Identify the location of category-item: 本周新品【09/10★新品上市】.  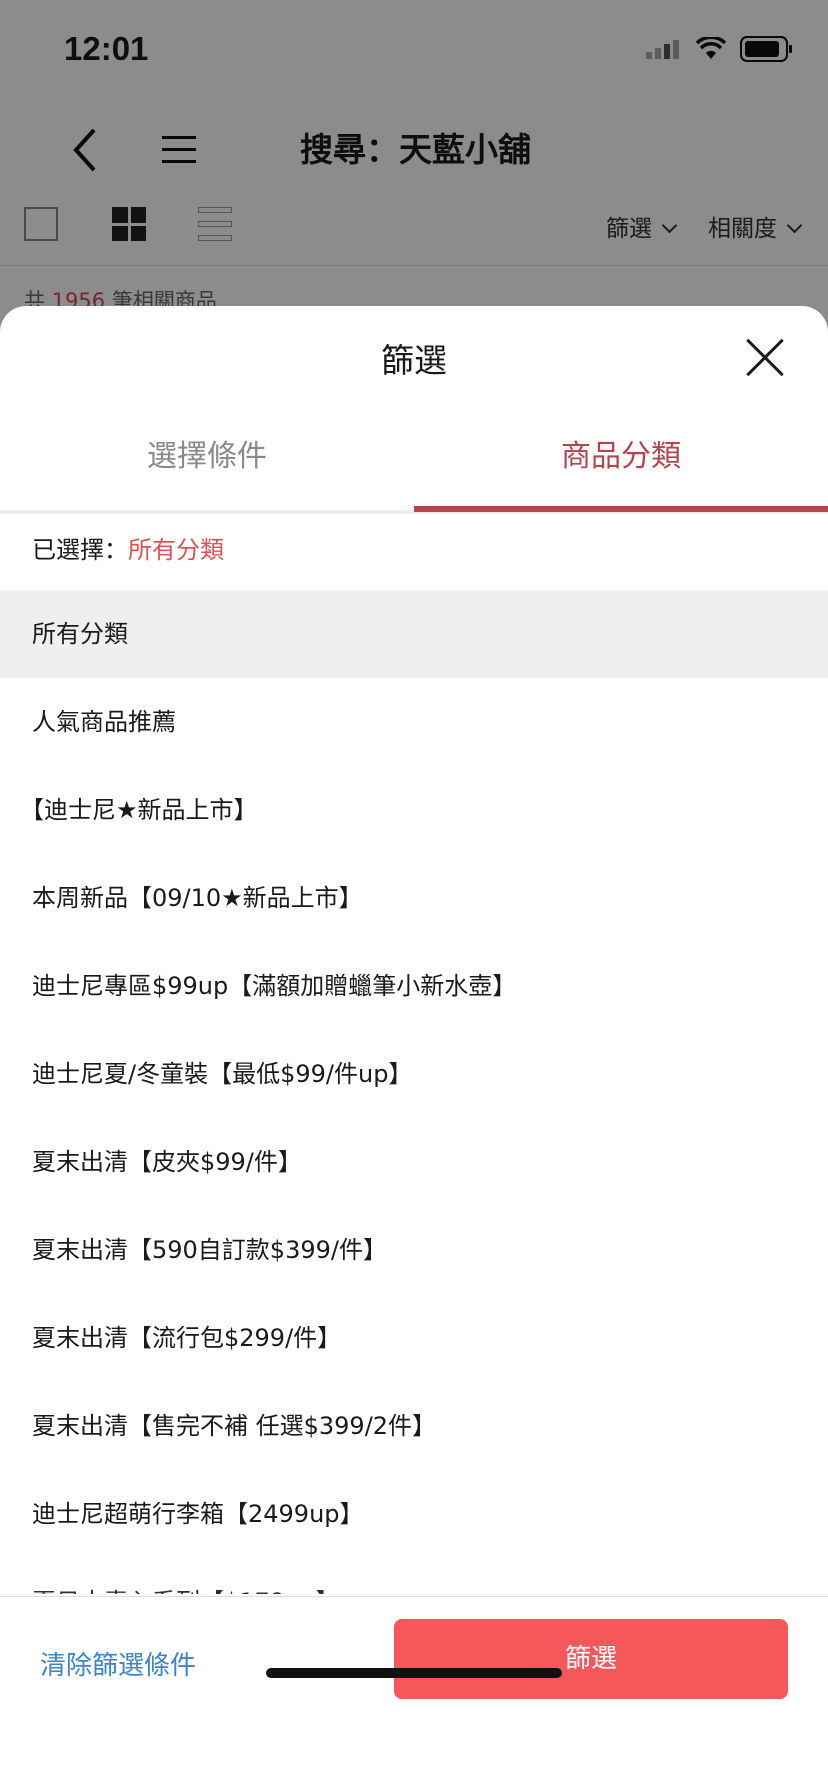
(414, 898).